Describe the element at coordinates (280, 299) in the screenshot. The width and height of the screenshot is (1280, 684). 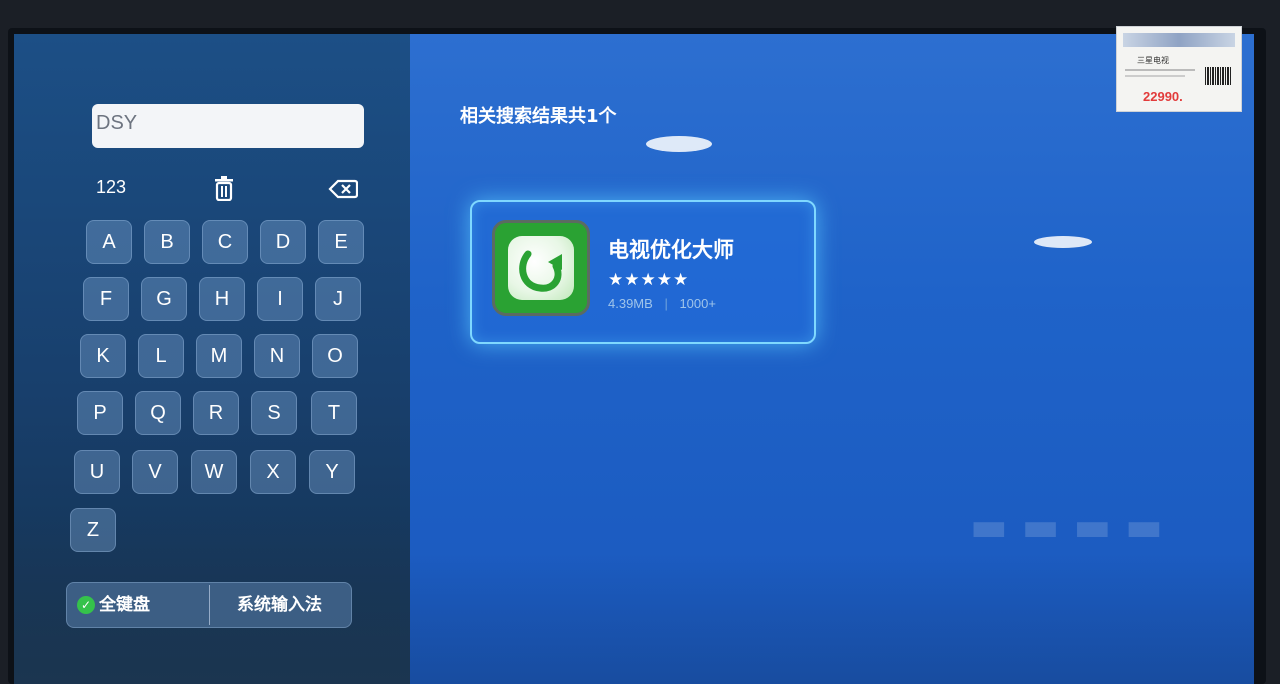
I see `key-i: I` at that location.